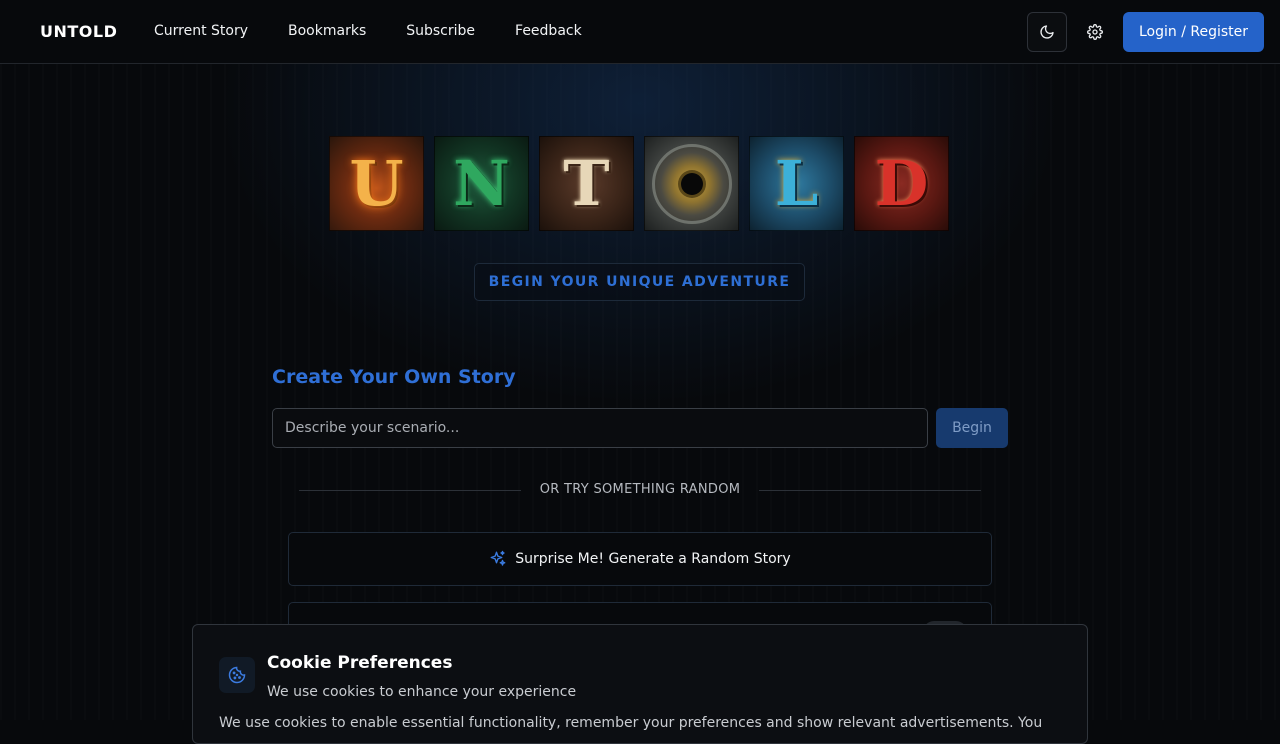 The image size is (1280, 744). I want to click on nav-link-bookmarks: Bookmarks, so click(327, 31).